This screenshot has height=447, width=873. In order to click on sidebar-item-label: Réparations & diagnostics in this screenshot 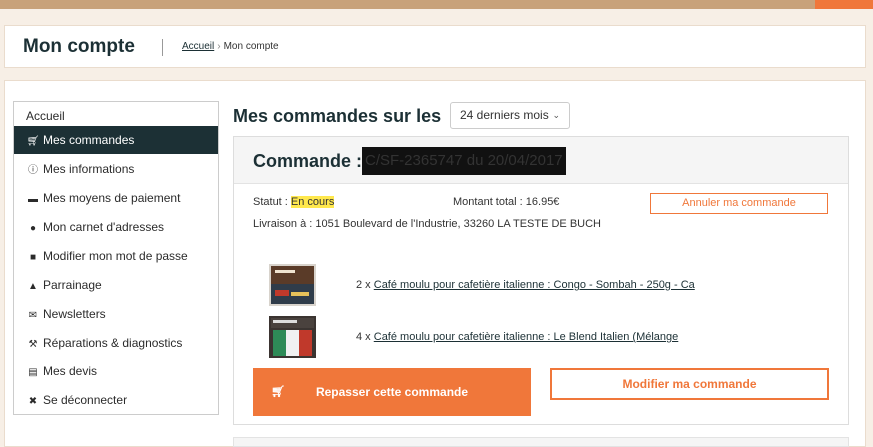, I will do `click(113, 343)`.